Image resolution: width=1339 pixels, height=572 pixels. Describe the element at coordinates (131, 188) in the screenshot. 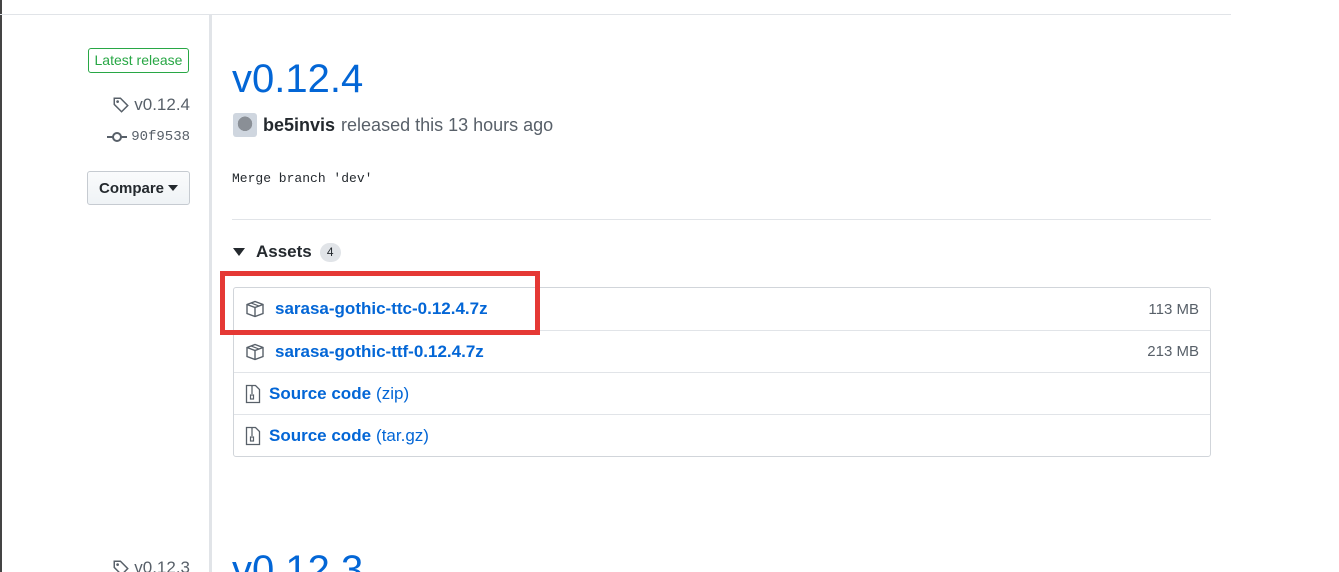

I see `compare-label: Compare` at that location.